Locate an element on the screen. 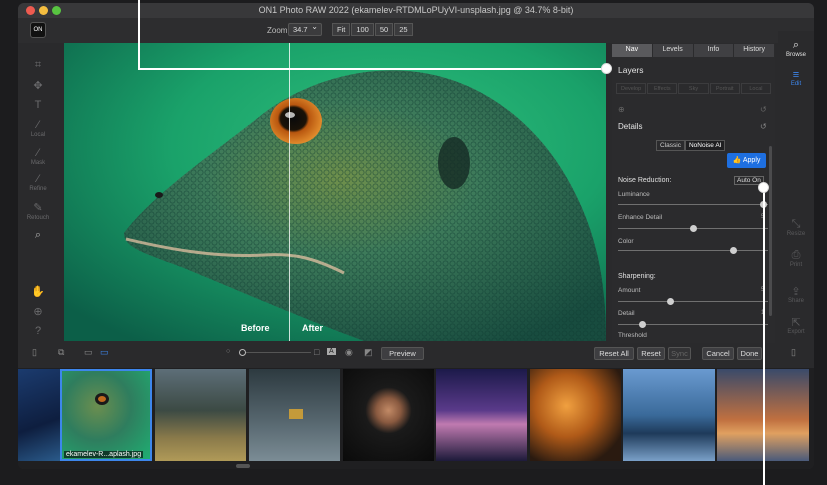 Image resolution: width=827 pixels, height=485 pixels. auto-icon: A is located at coordinates (331, 351).